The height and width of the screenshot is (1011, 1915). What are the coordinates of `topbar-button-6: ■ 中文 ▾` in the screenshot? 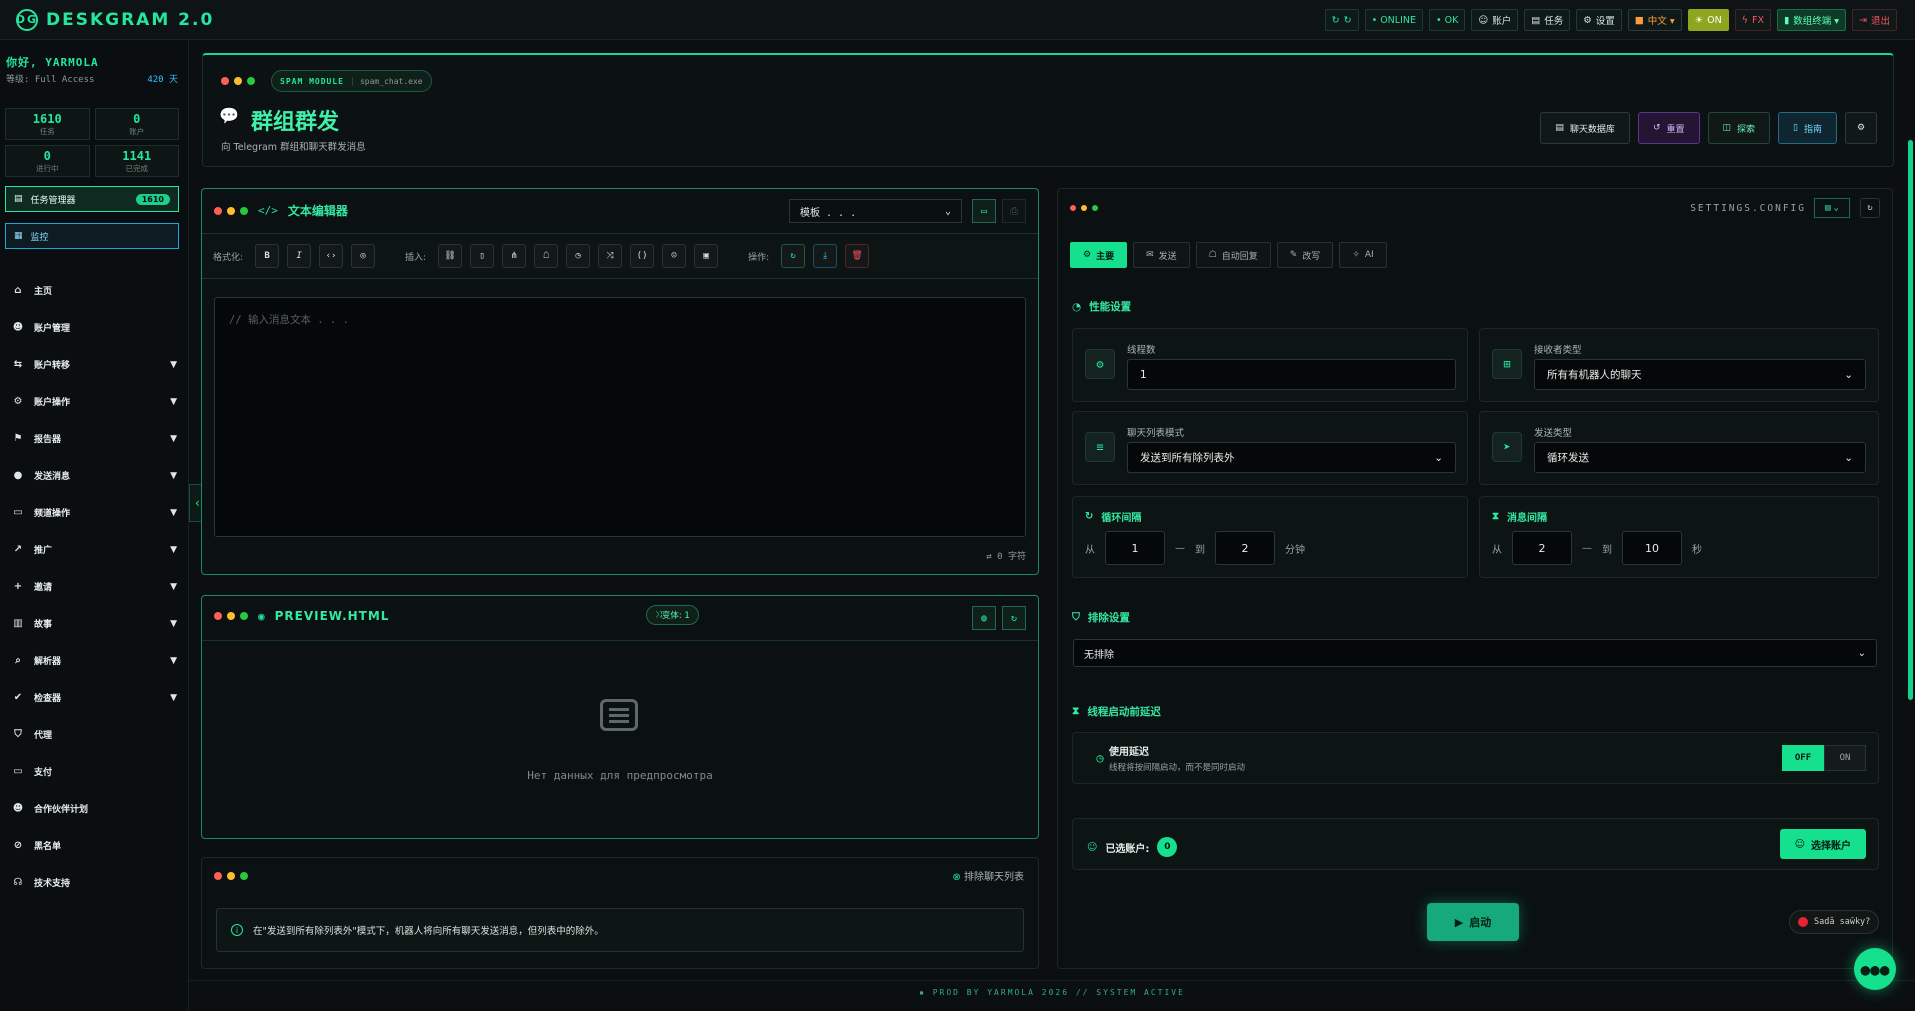 It's located at (1654, 20).